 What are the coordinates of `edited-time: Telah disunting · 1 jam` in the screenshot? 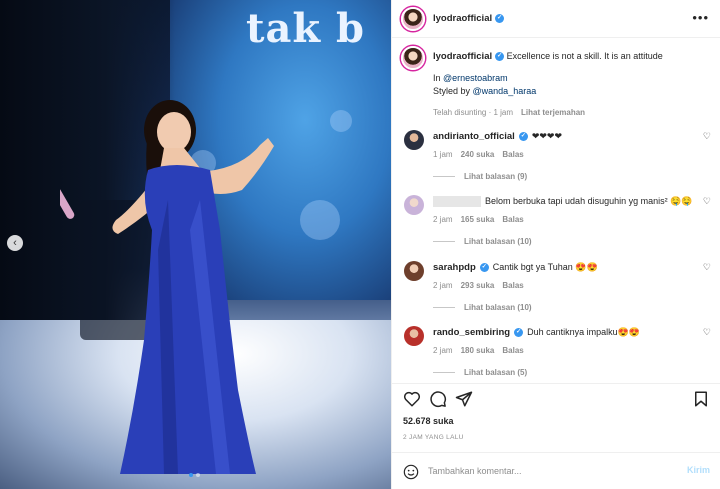 It's located at (473, 112).